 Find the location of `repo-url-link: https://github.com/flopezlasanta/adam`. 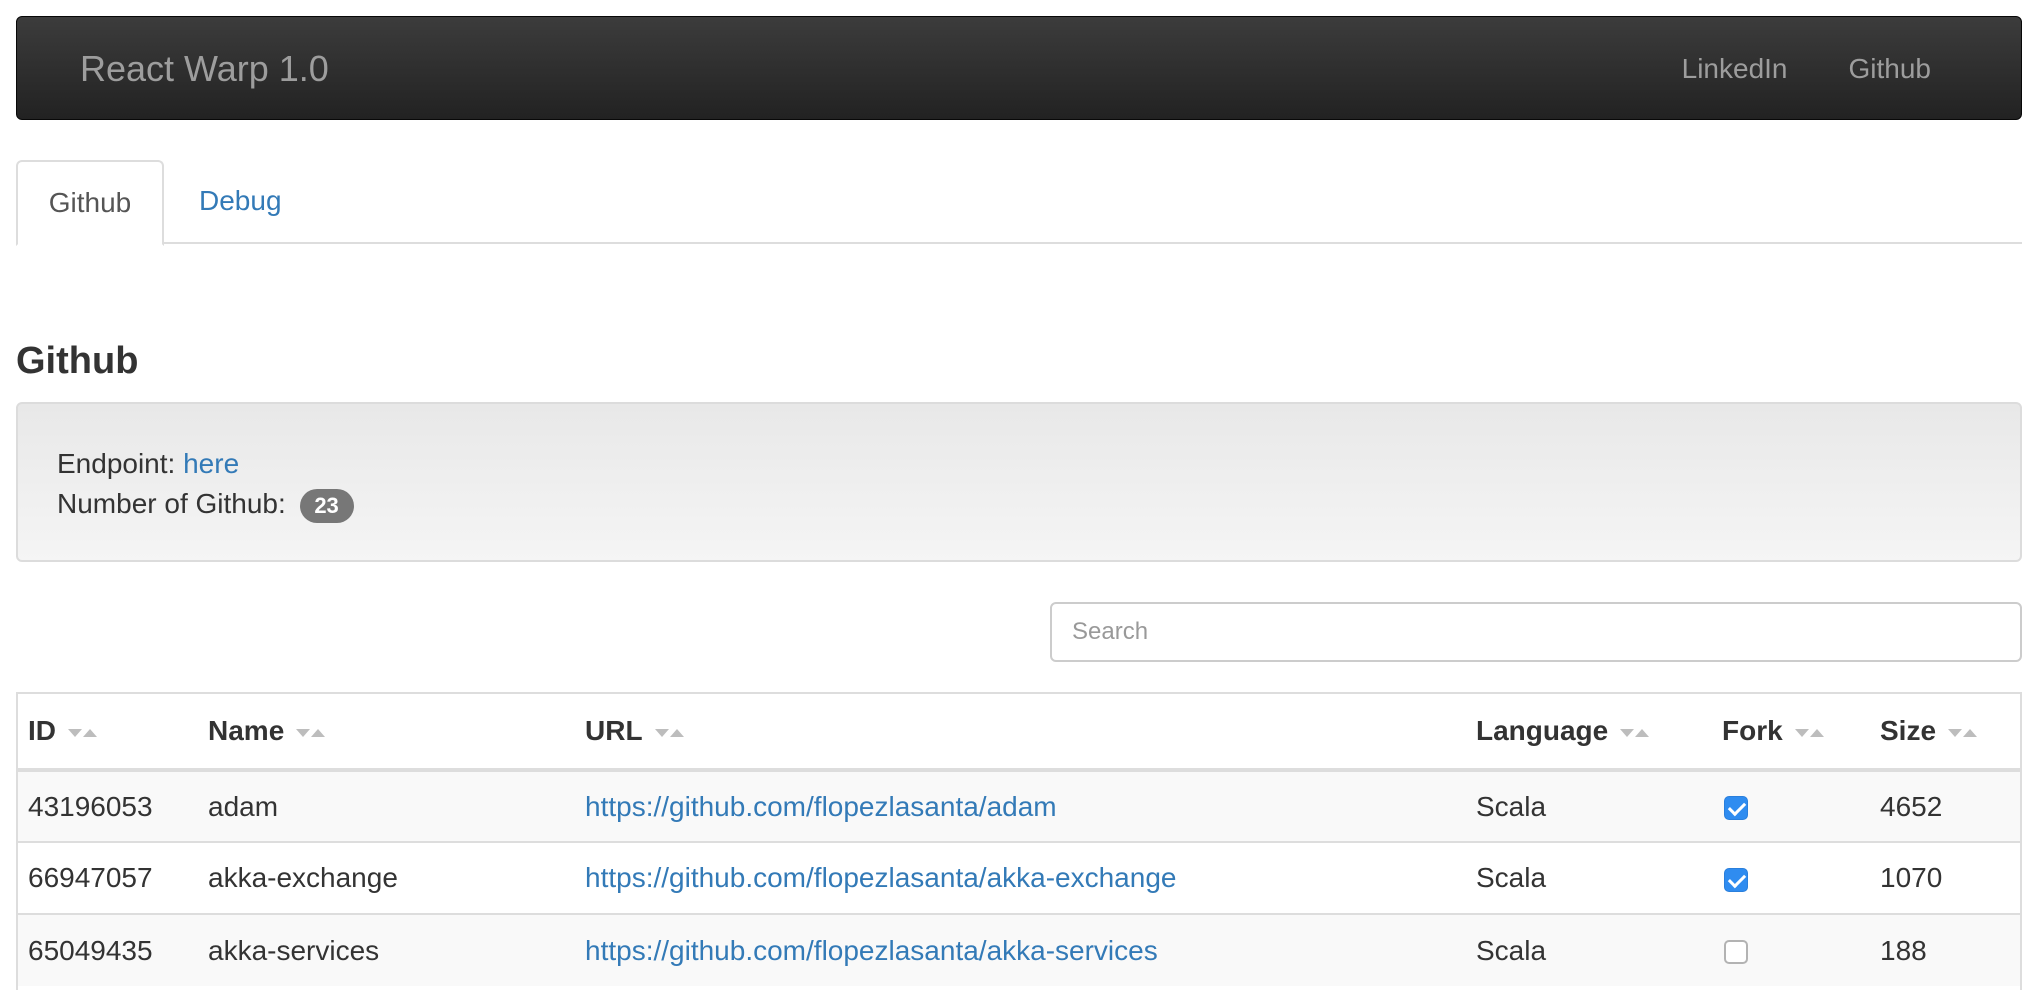

repo-url-link: https://github.com/flopezlasanta/adam is located at coordinates (821, 806).